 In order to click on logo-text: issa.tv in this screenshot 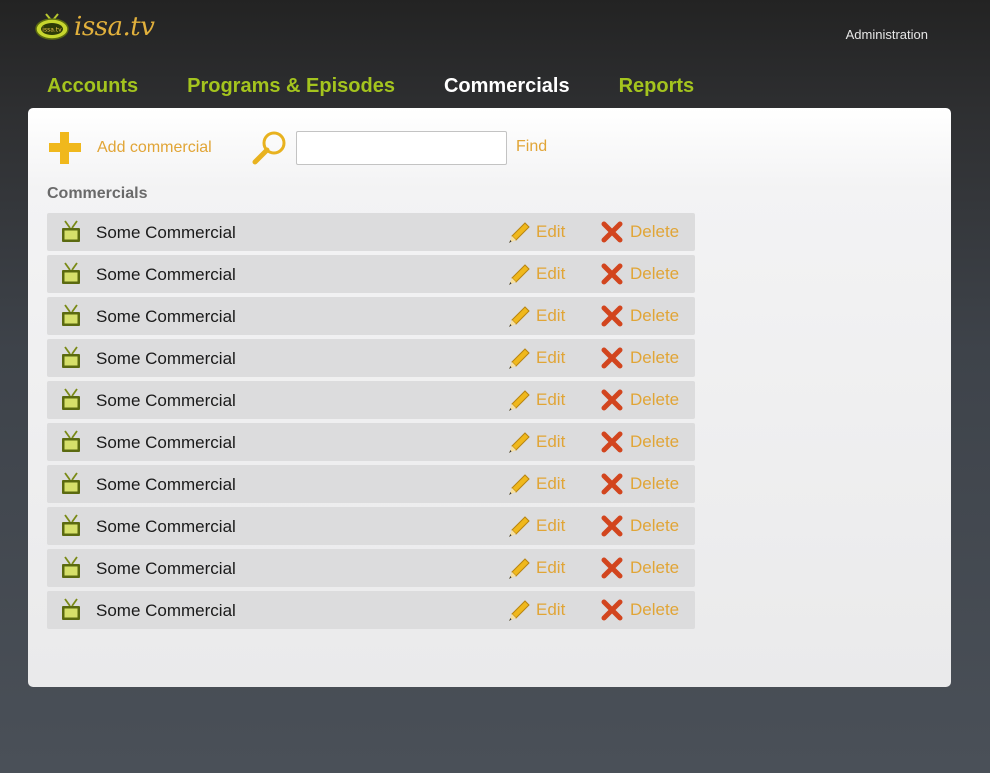, I will do `click(114, 27)`.